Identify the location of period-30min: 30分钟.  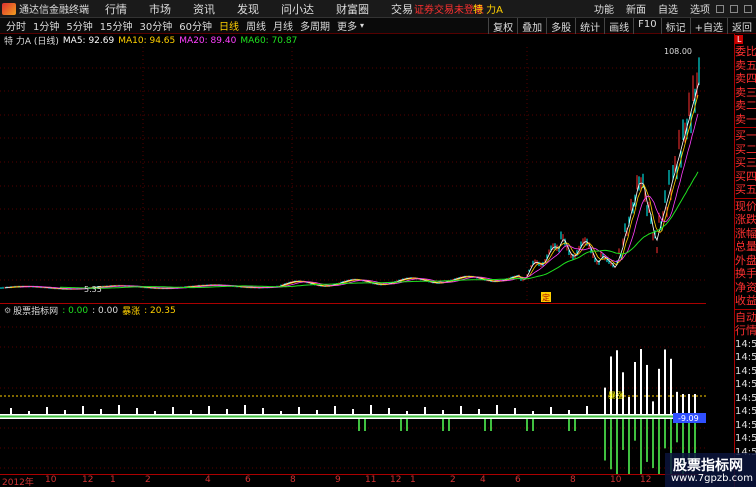
(155, 25).